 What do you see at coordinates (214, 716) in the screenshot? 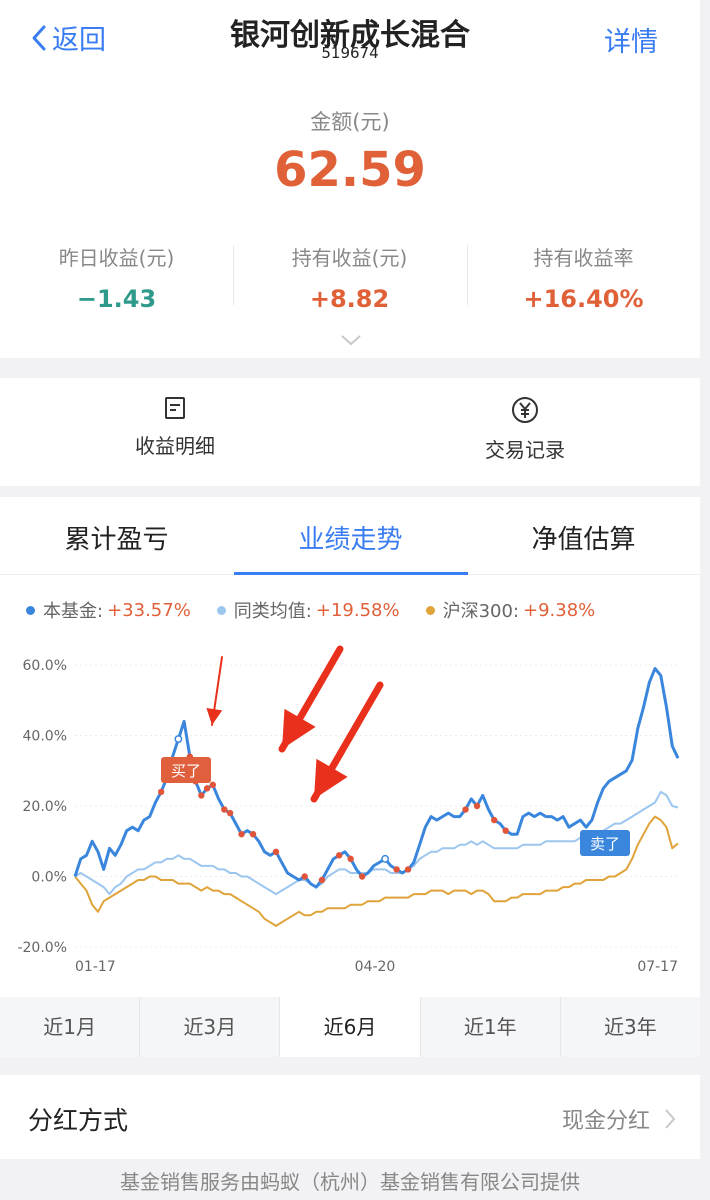
I see `annotation-arrow-head` at bounding box center [214, 716].